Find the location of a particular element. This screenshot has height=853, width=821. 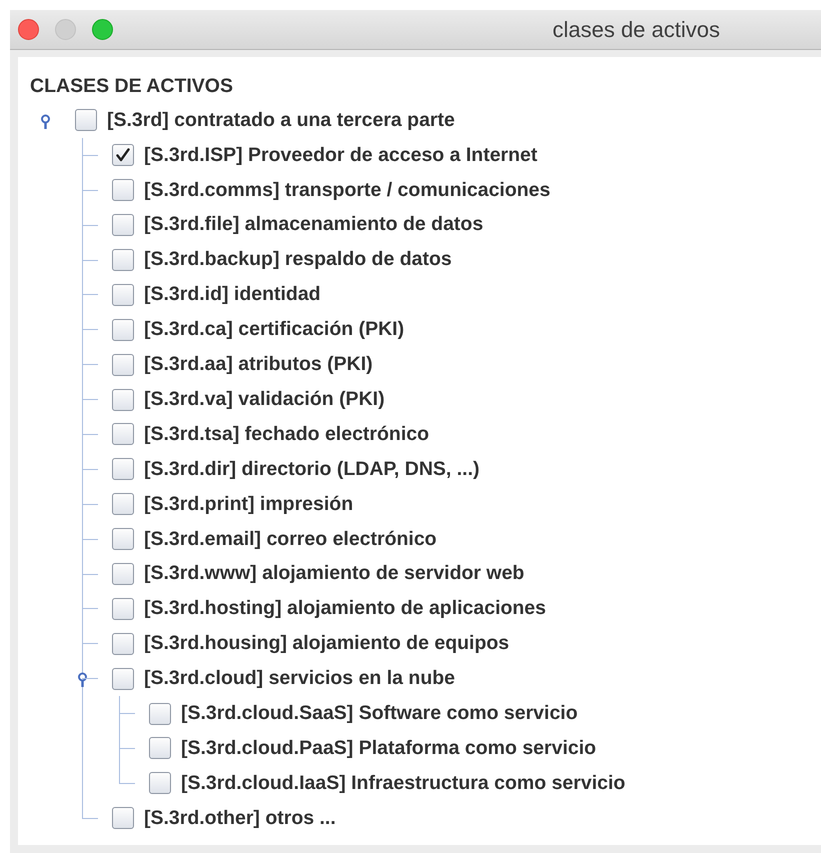

tree-item-label: [S.3rd.ISP] Proveedor de acceso a Internet is located at coordinates (341, 155).